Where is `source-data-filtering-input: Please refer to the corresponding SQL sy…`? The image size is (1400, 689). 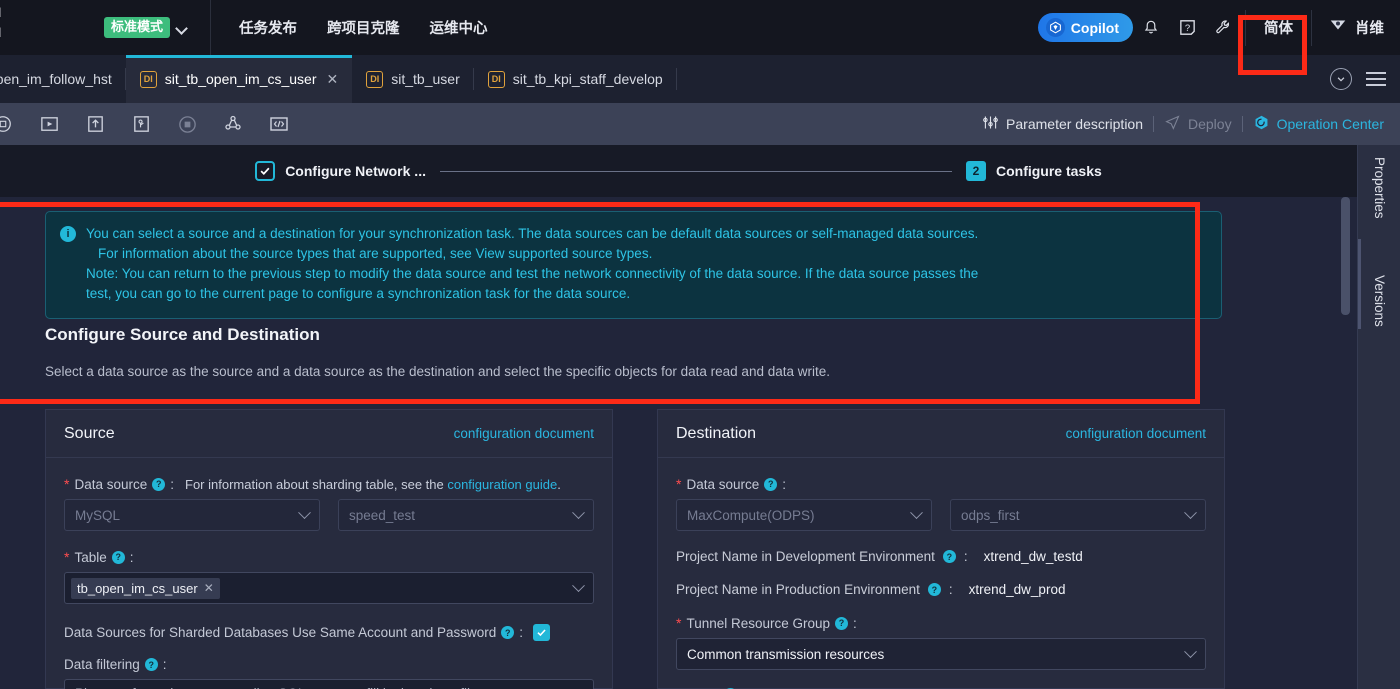 source-data-filtering-input: Please refer to the corresponding SQL sy… is located at coordinates (329, 684).